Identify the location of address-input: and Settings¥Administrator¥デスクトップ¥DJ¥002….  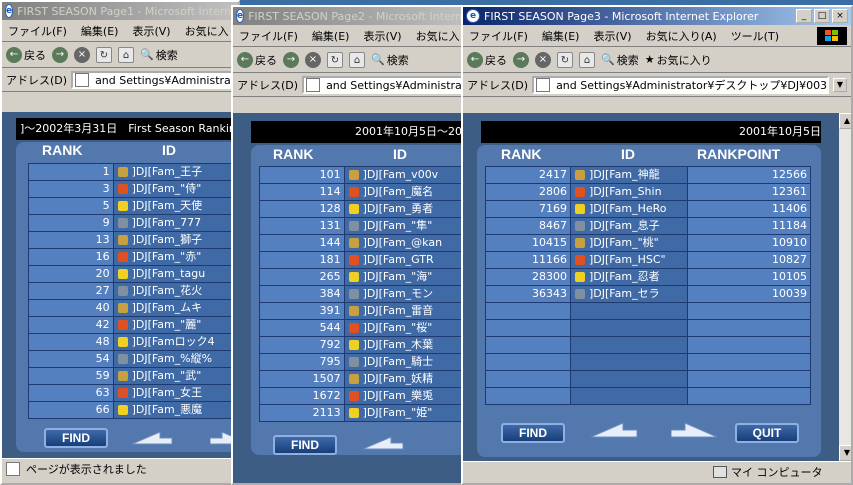
(383, 84).